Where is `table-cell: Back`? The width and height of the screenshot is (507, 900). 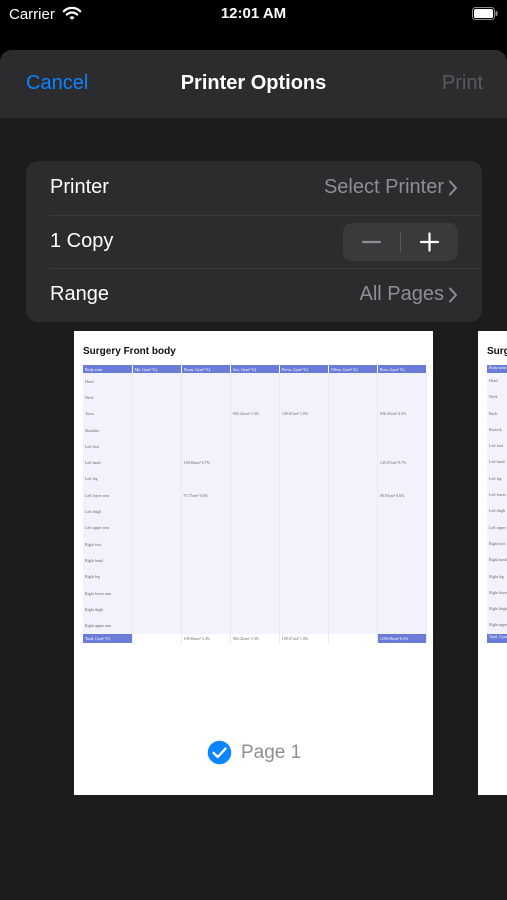
table-cell: Back is located at coordinates (497, 413).